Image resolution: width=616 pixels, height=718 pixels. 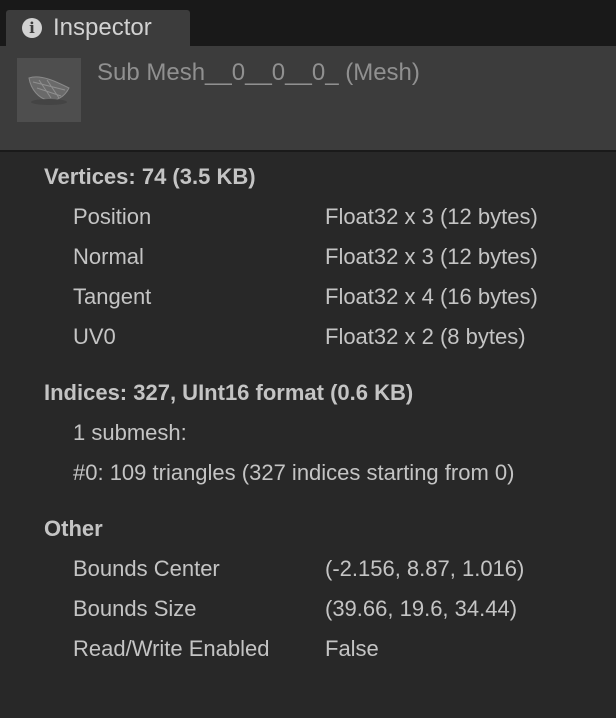 What do you see at coordinates (352, 648) in the screenshot?
I see `other-property-value: False` at bounding box center [352, 648].